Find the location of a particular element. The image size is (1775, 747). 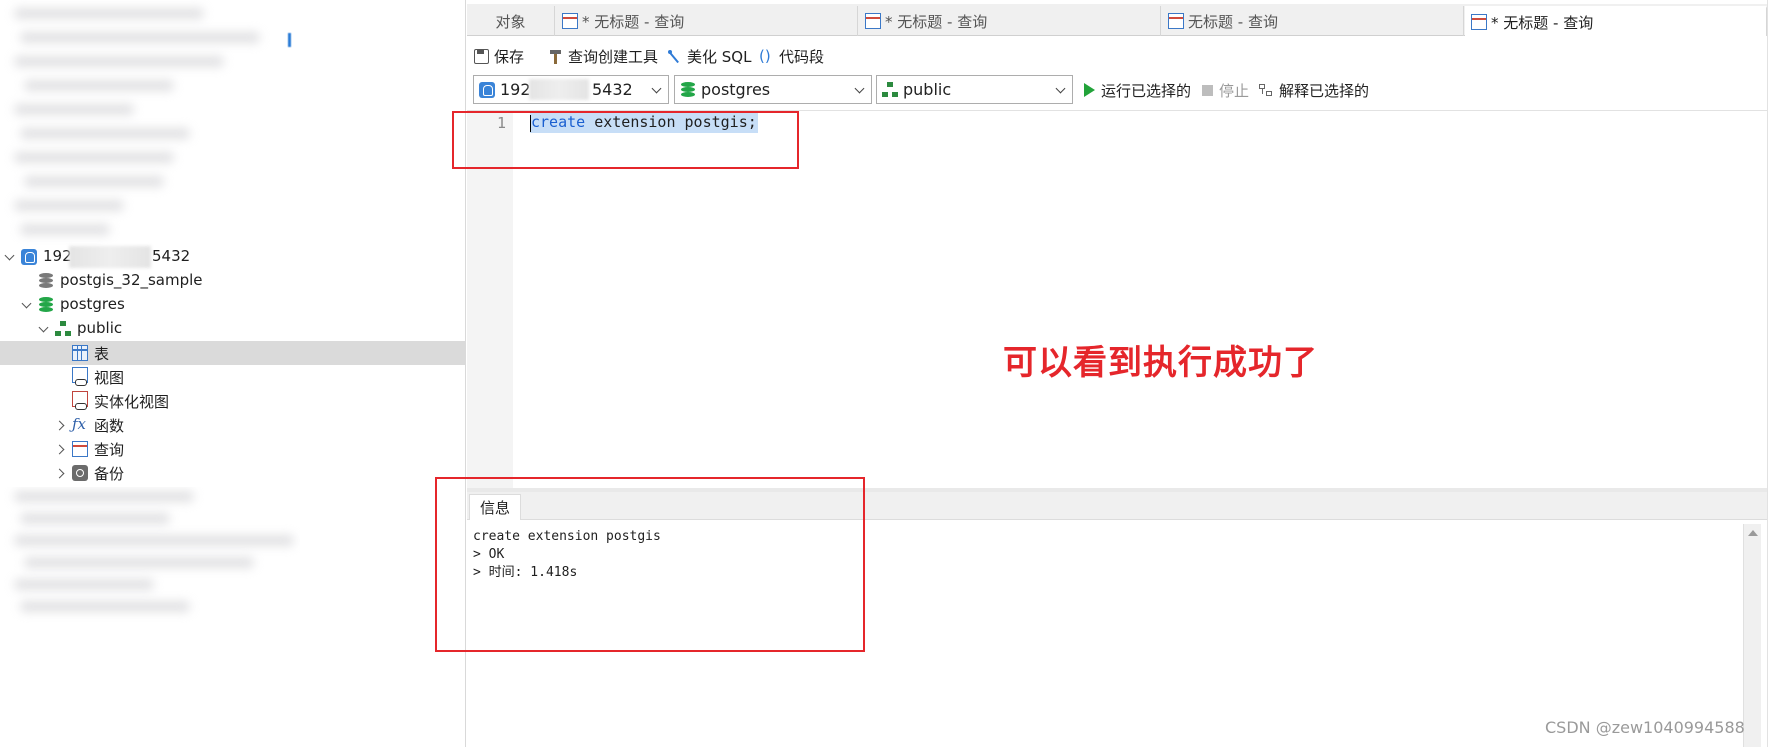

tree-node-views: 视图 is located at coordinates (233, 377).